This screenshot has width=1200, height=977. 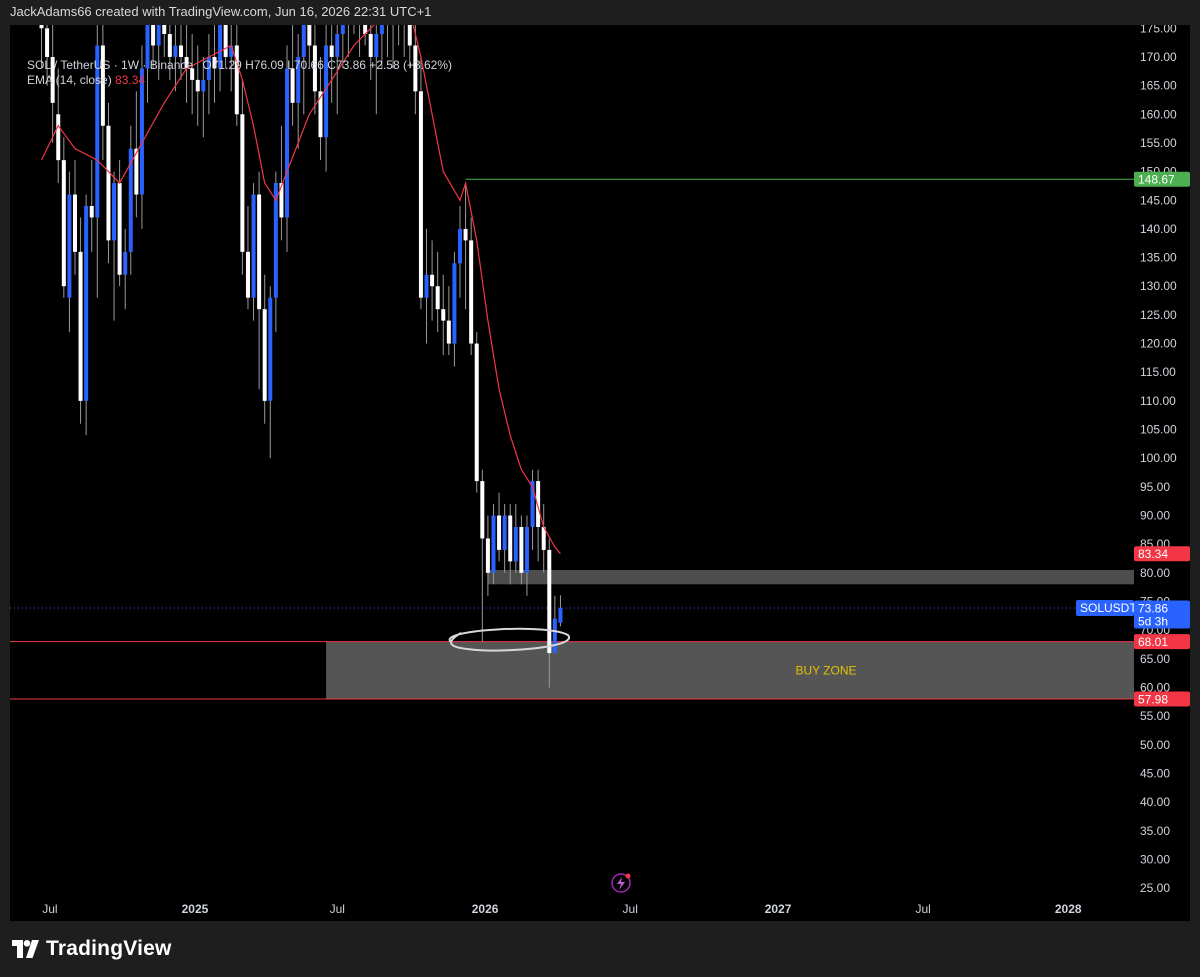 I want to click on tradingview-logo-text: TradingView, so click(x=109, y=948).